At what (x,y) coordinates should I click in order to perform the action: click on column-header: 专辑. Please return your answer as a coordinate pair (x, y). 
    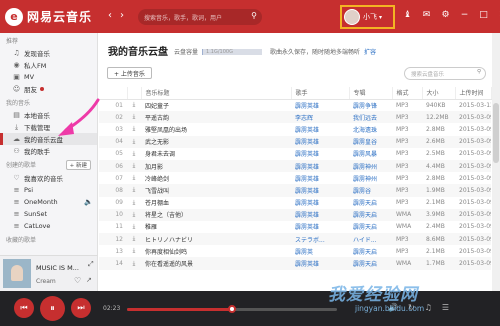
    Looking at the image, I should click on (371, 93).